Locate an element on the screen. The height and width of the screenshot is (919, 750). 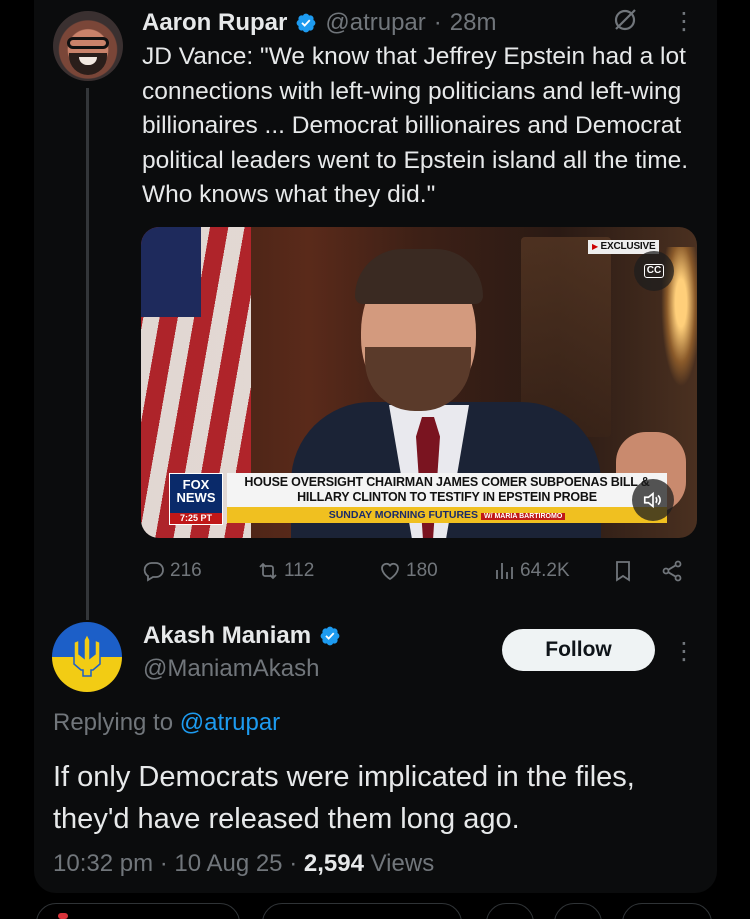
repost-count: 112 is located at coordinates (299, 570).